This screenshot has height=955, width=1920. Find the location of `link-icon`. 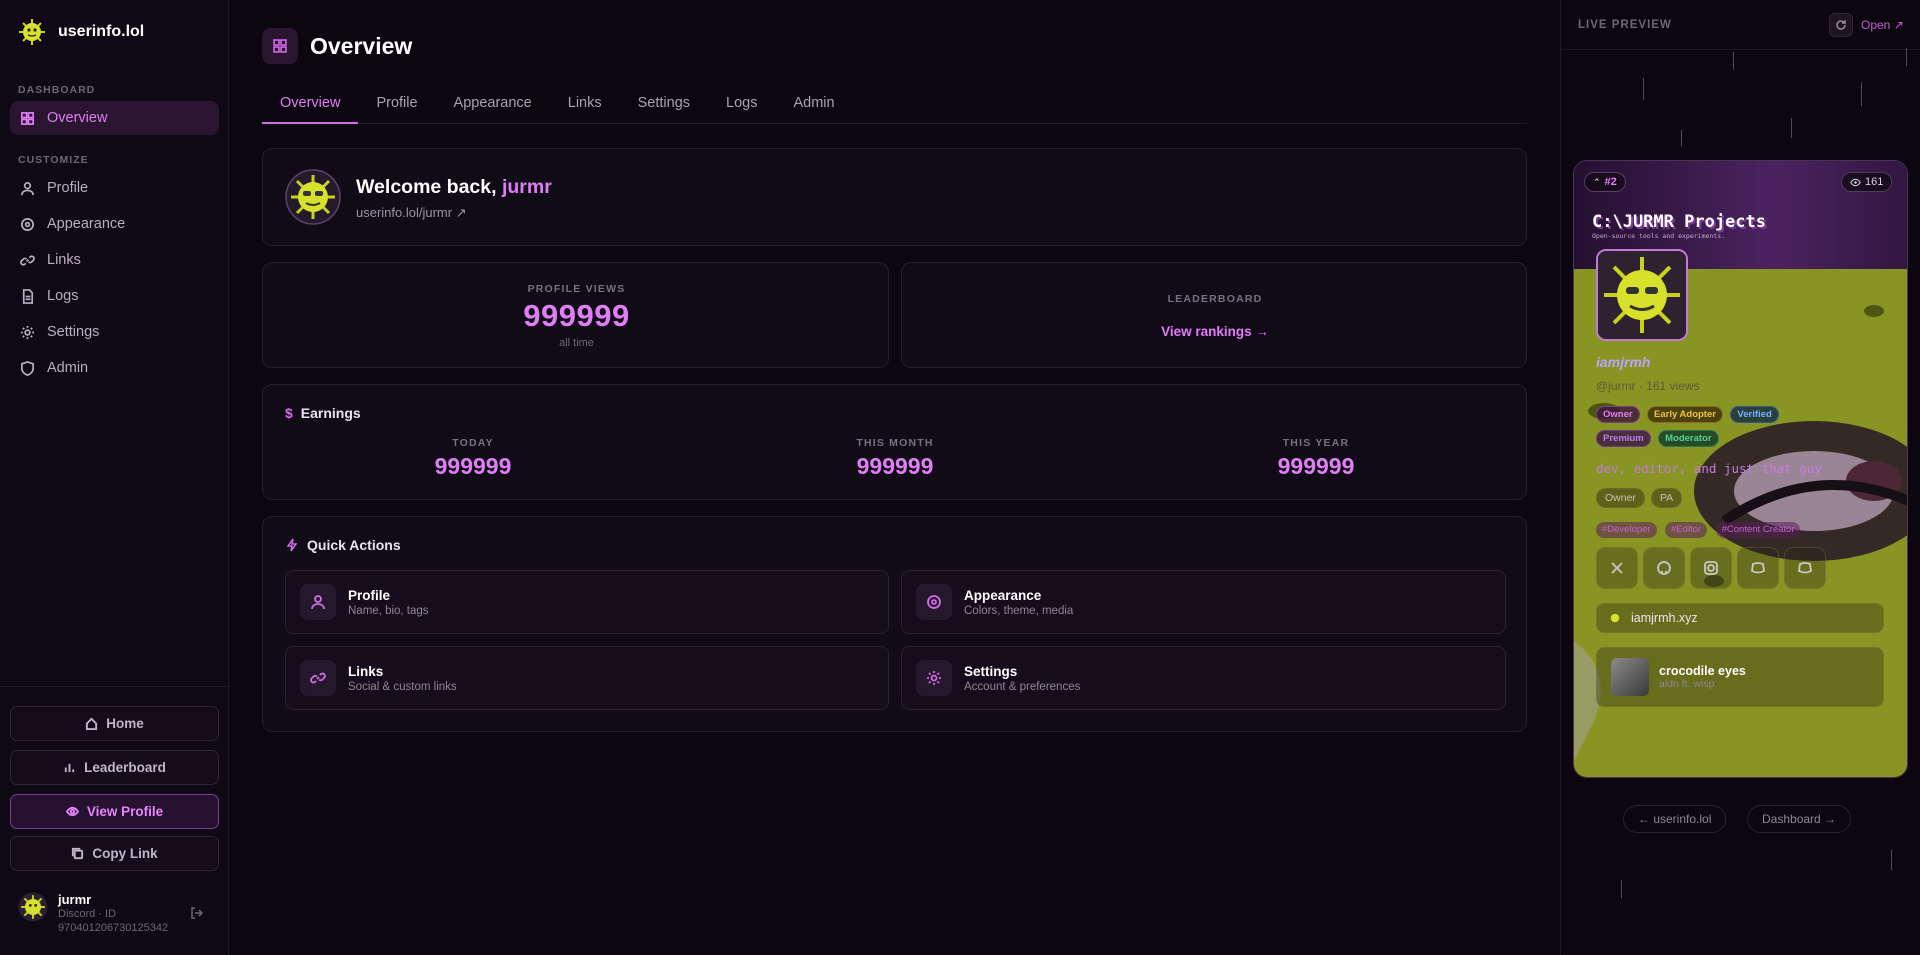

link-icon is located at coordinates (318, 678).